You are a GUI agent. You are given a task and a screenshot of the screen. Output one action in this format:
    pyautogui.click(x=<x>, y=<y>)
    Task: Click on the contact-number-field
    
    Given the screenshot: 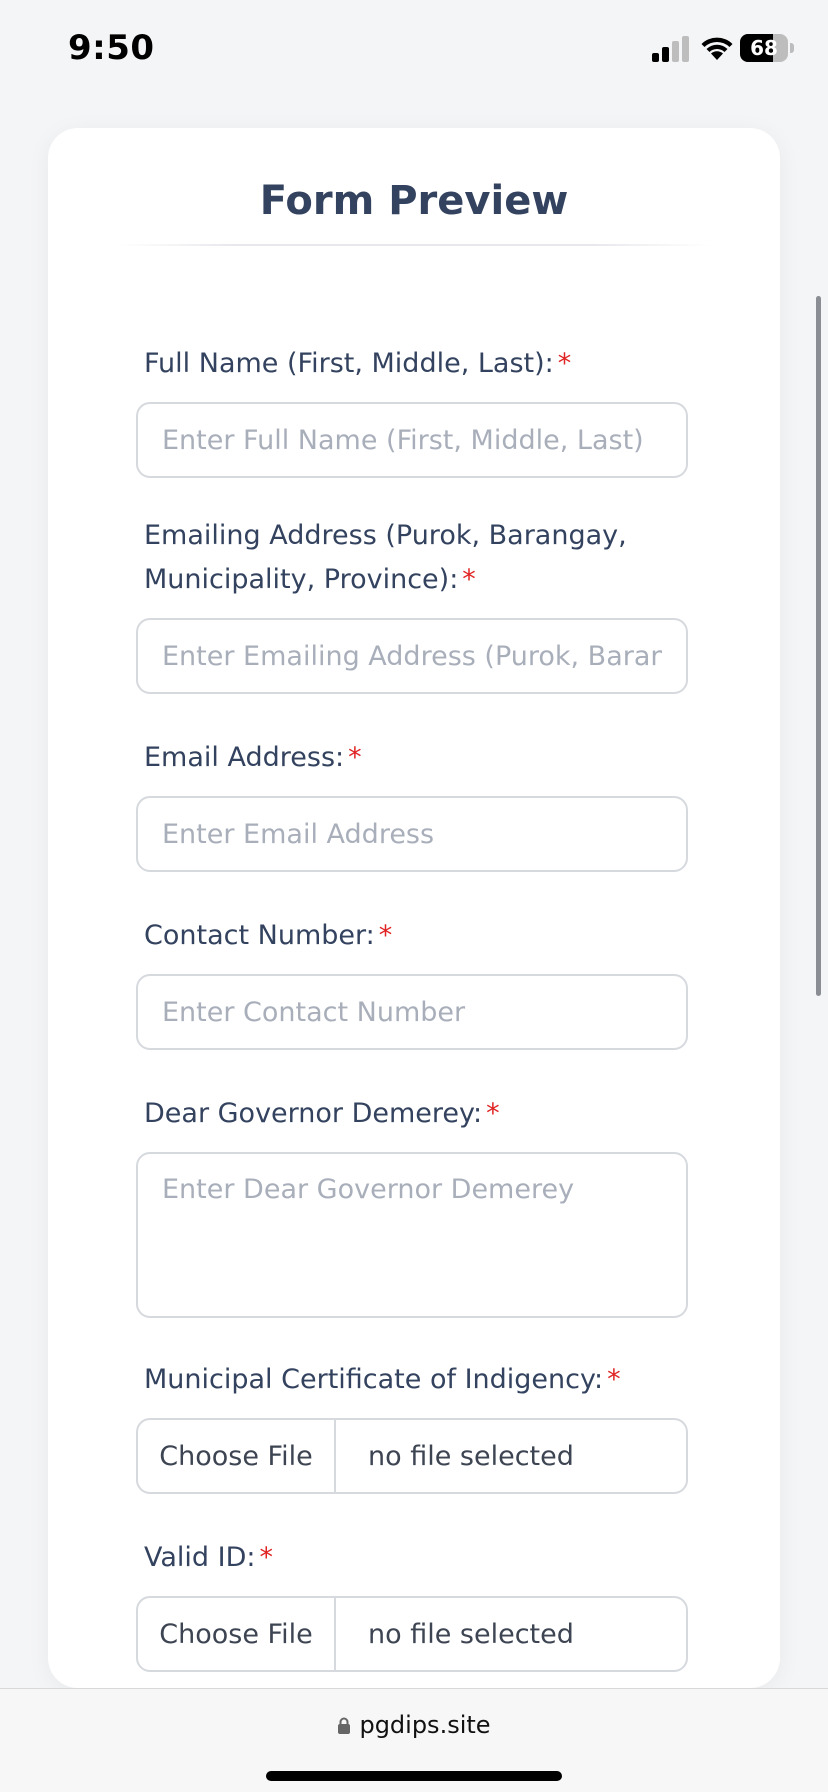 What is the action you would take?
    pyautogui.click(x=412, y=1012)
    